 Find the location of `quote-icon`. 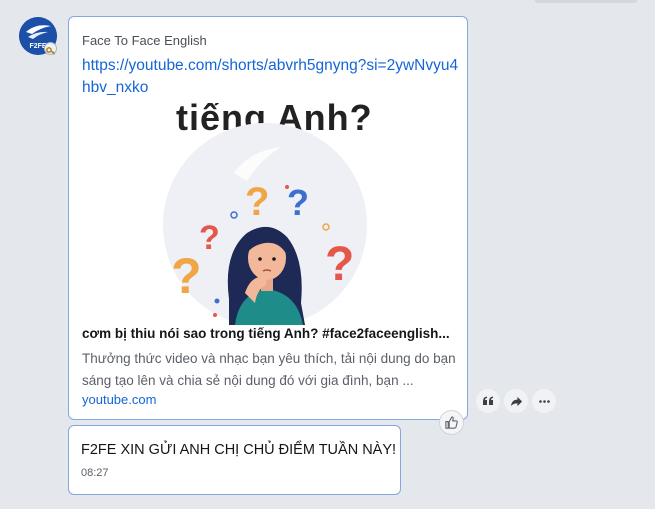

quote-icon is located at coordinates (488, 400).